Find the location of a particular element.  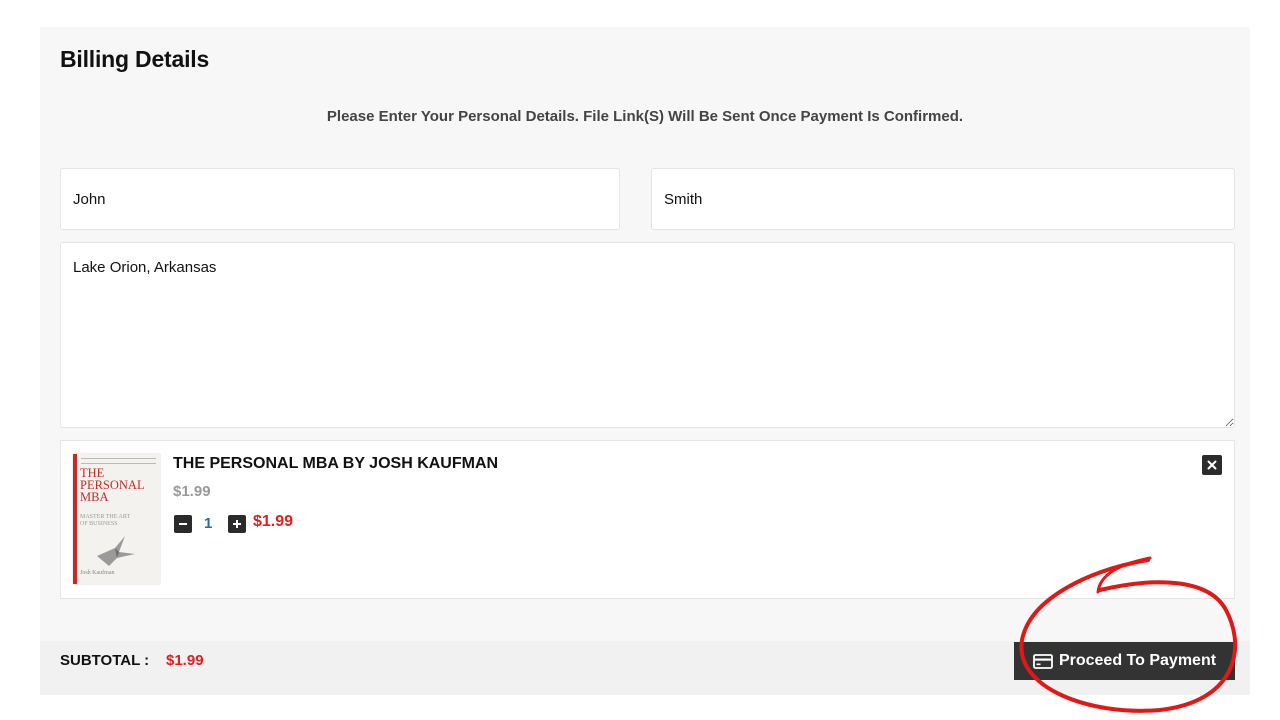

quantity-value: 1 is located at coordinates (208, 523).